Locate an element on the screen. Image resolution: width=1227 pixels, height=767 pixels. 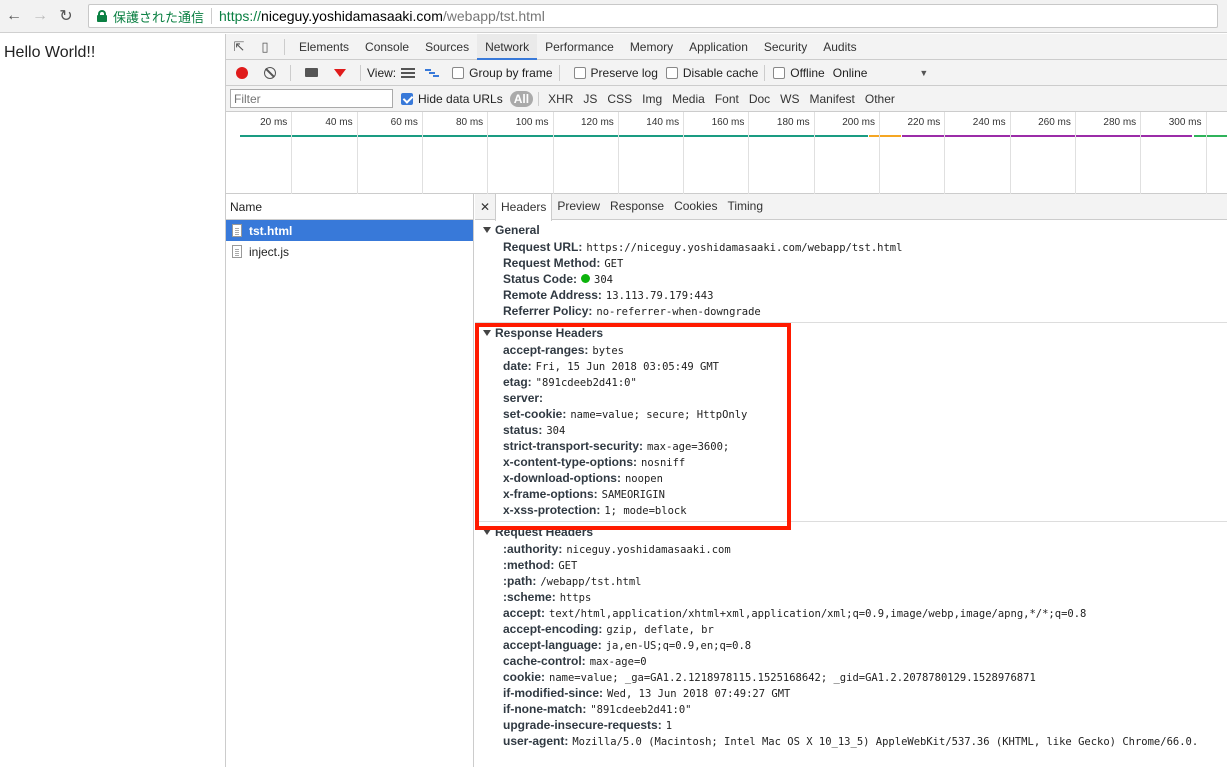
clear-icon is located at coordinates (270, 72).